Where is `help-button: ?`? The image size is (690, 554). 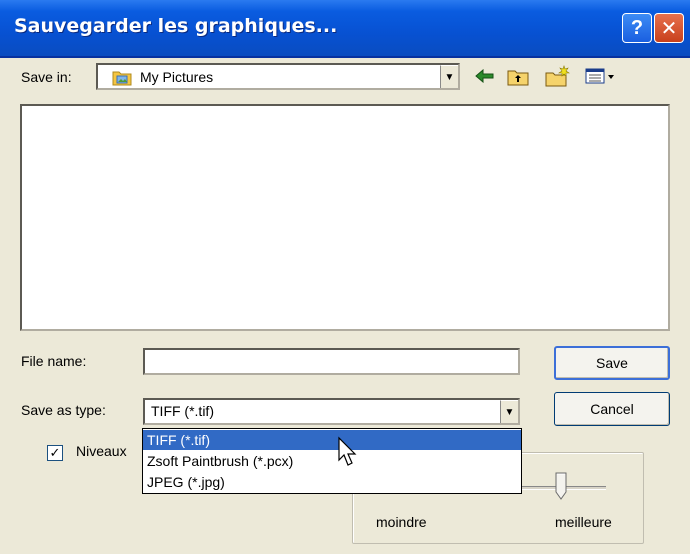
help-button: ? is located at coordinates (637, 28).